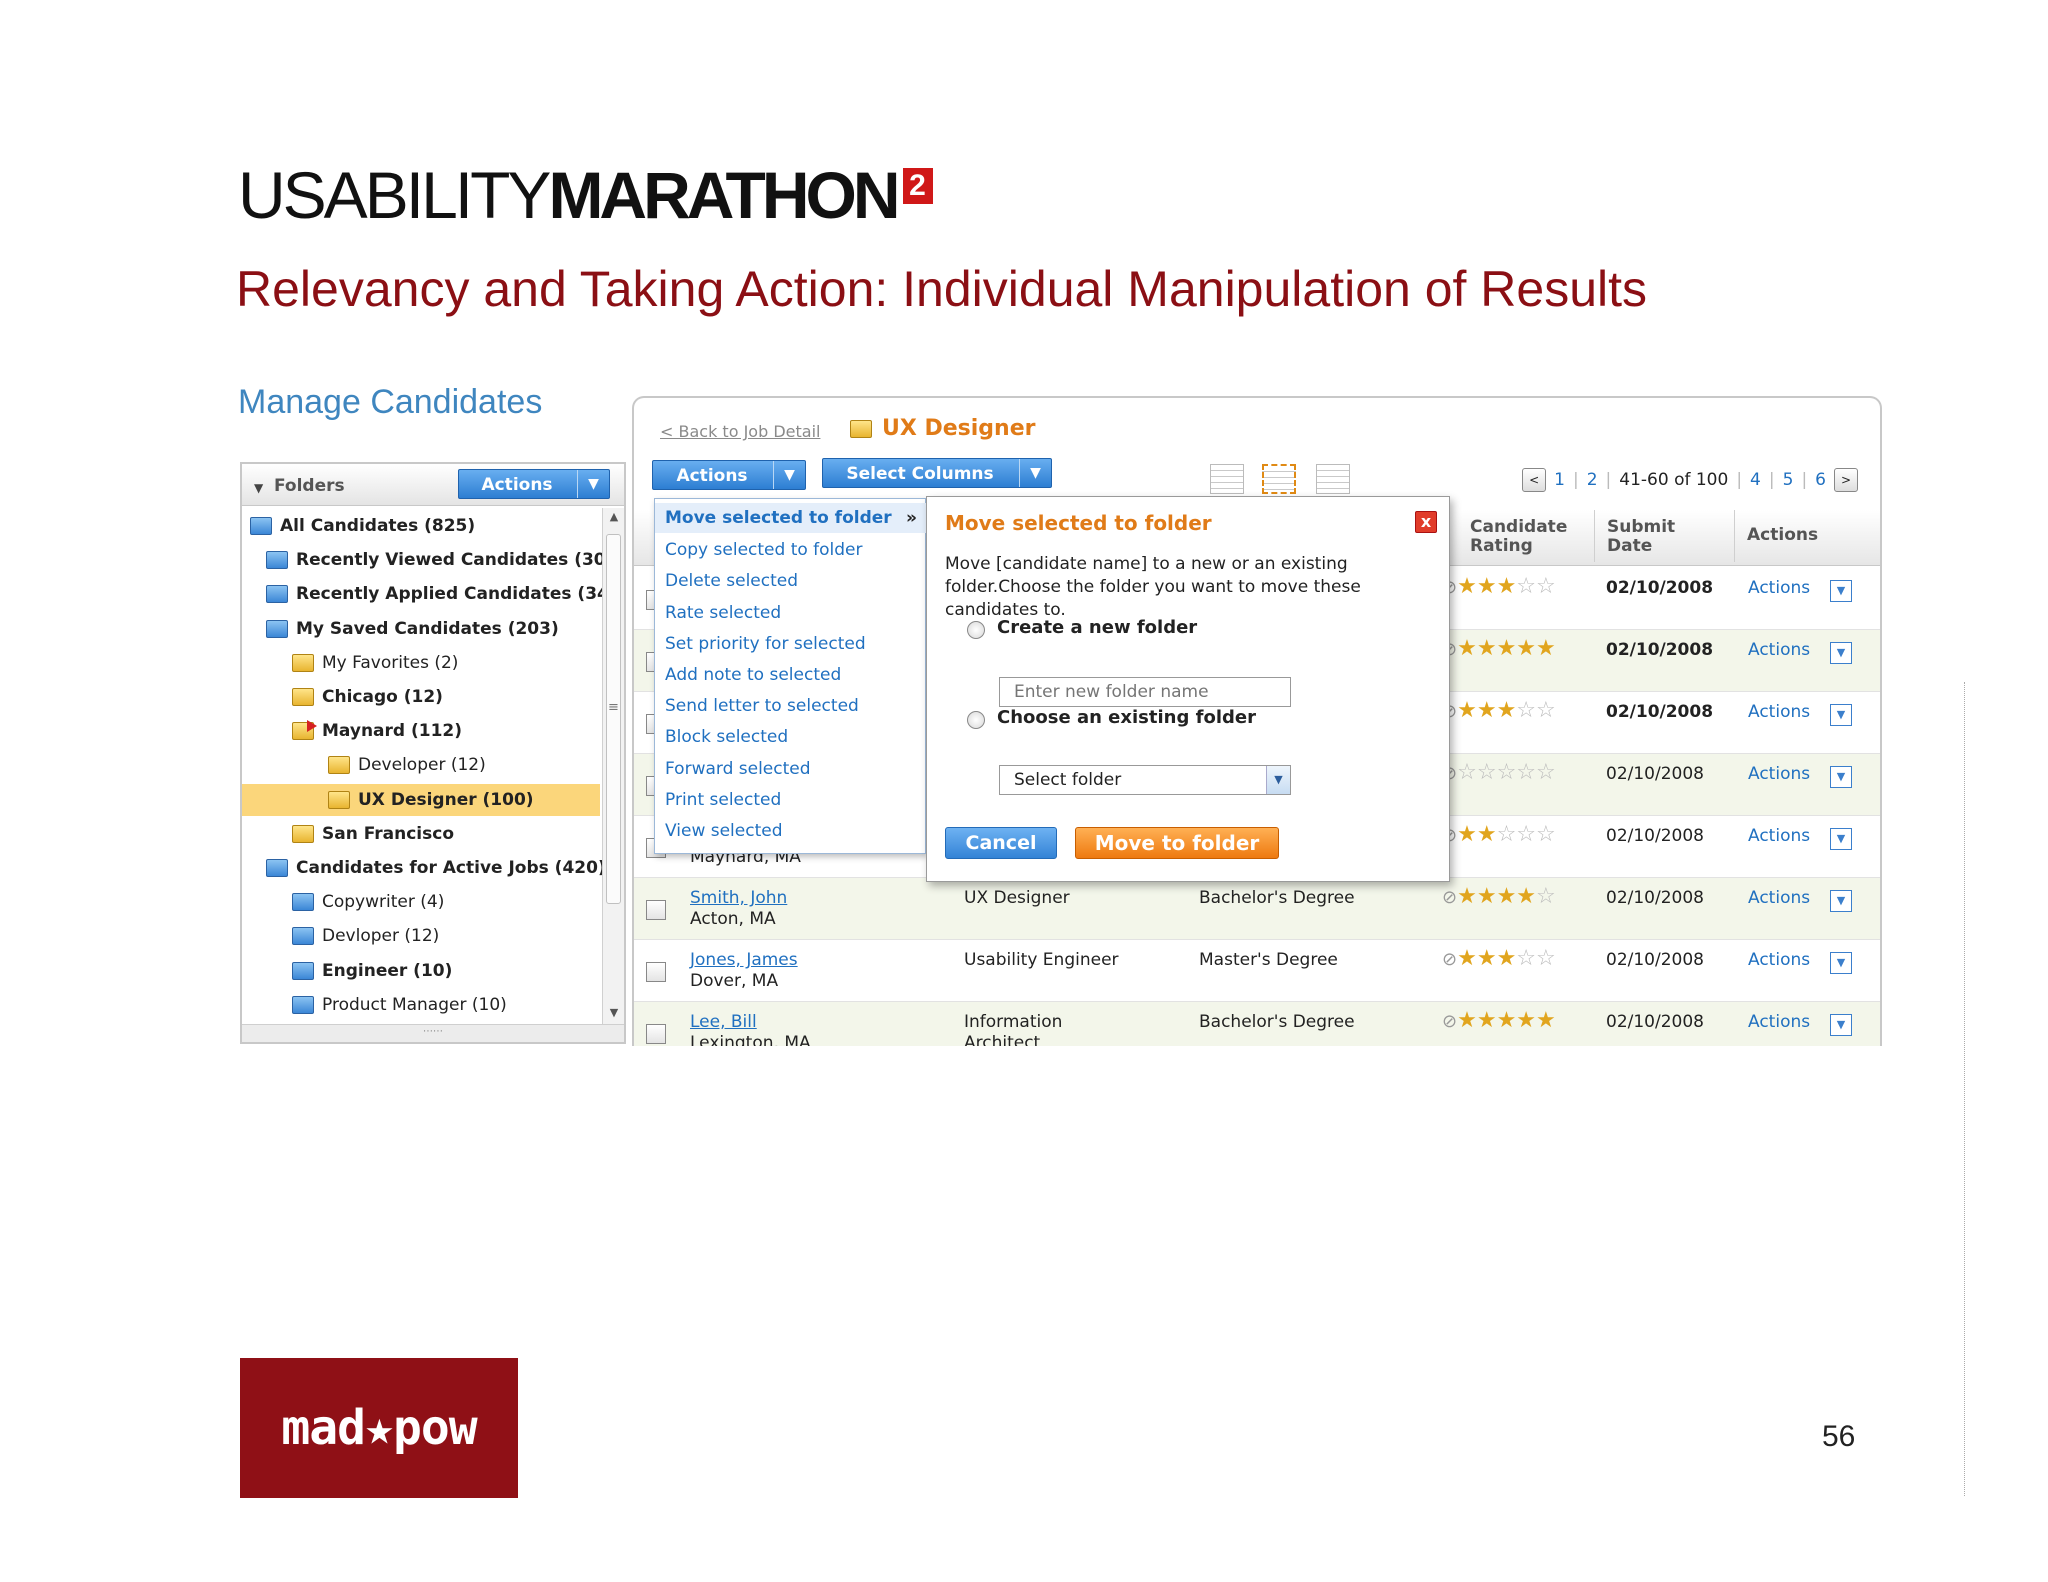  Describe the element at coordinates (613, 768) in the screenshot. I see `folders-scrollbar: ▲ ▼` at that location.